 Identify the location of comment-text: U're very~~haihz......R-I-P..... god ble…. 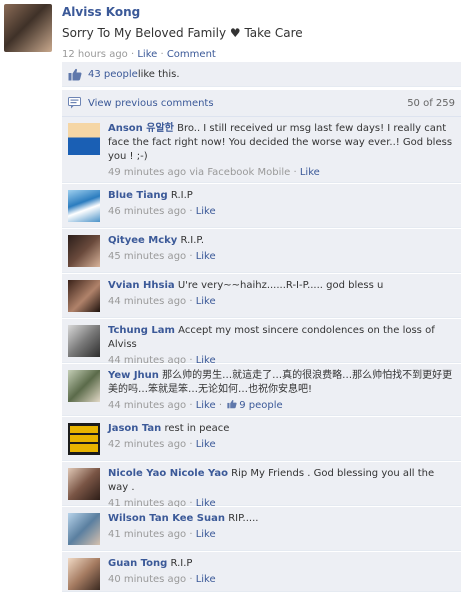
(280, 285).